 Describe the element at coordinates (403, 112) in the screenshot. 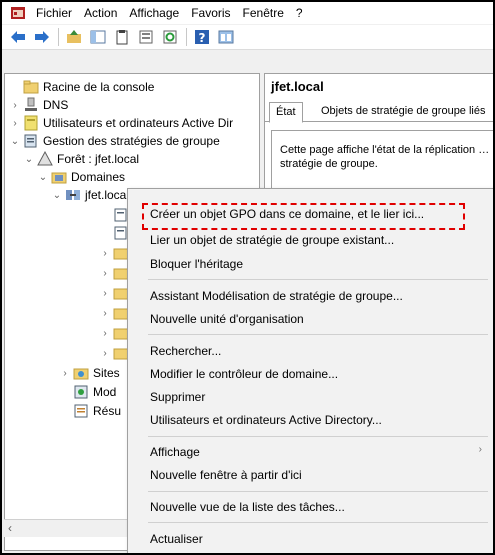

I see `tab-linked-gpo: Objets de stratégie de groupe liés` at that location.